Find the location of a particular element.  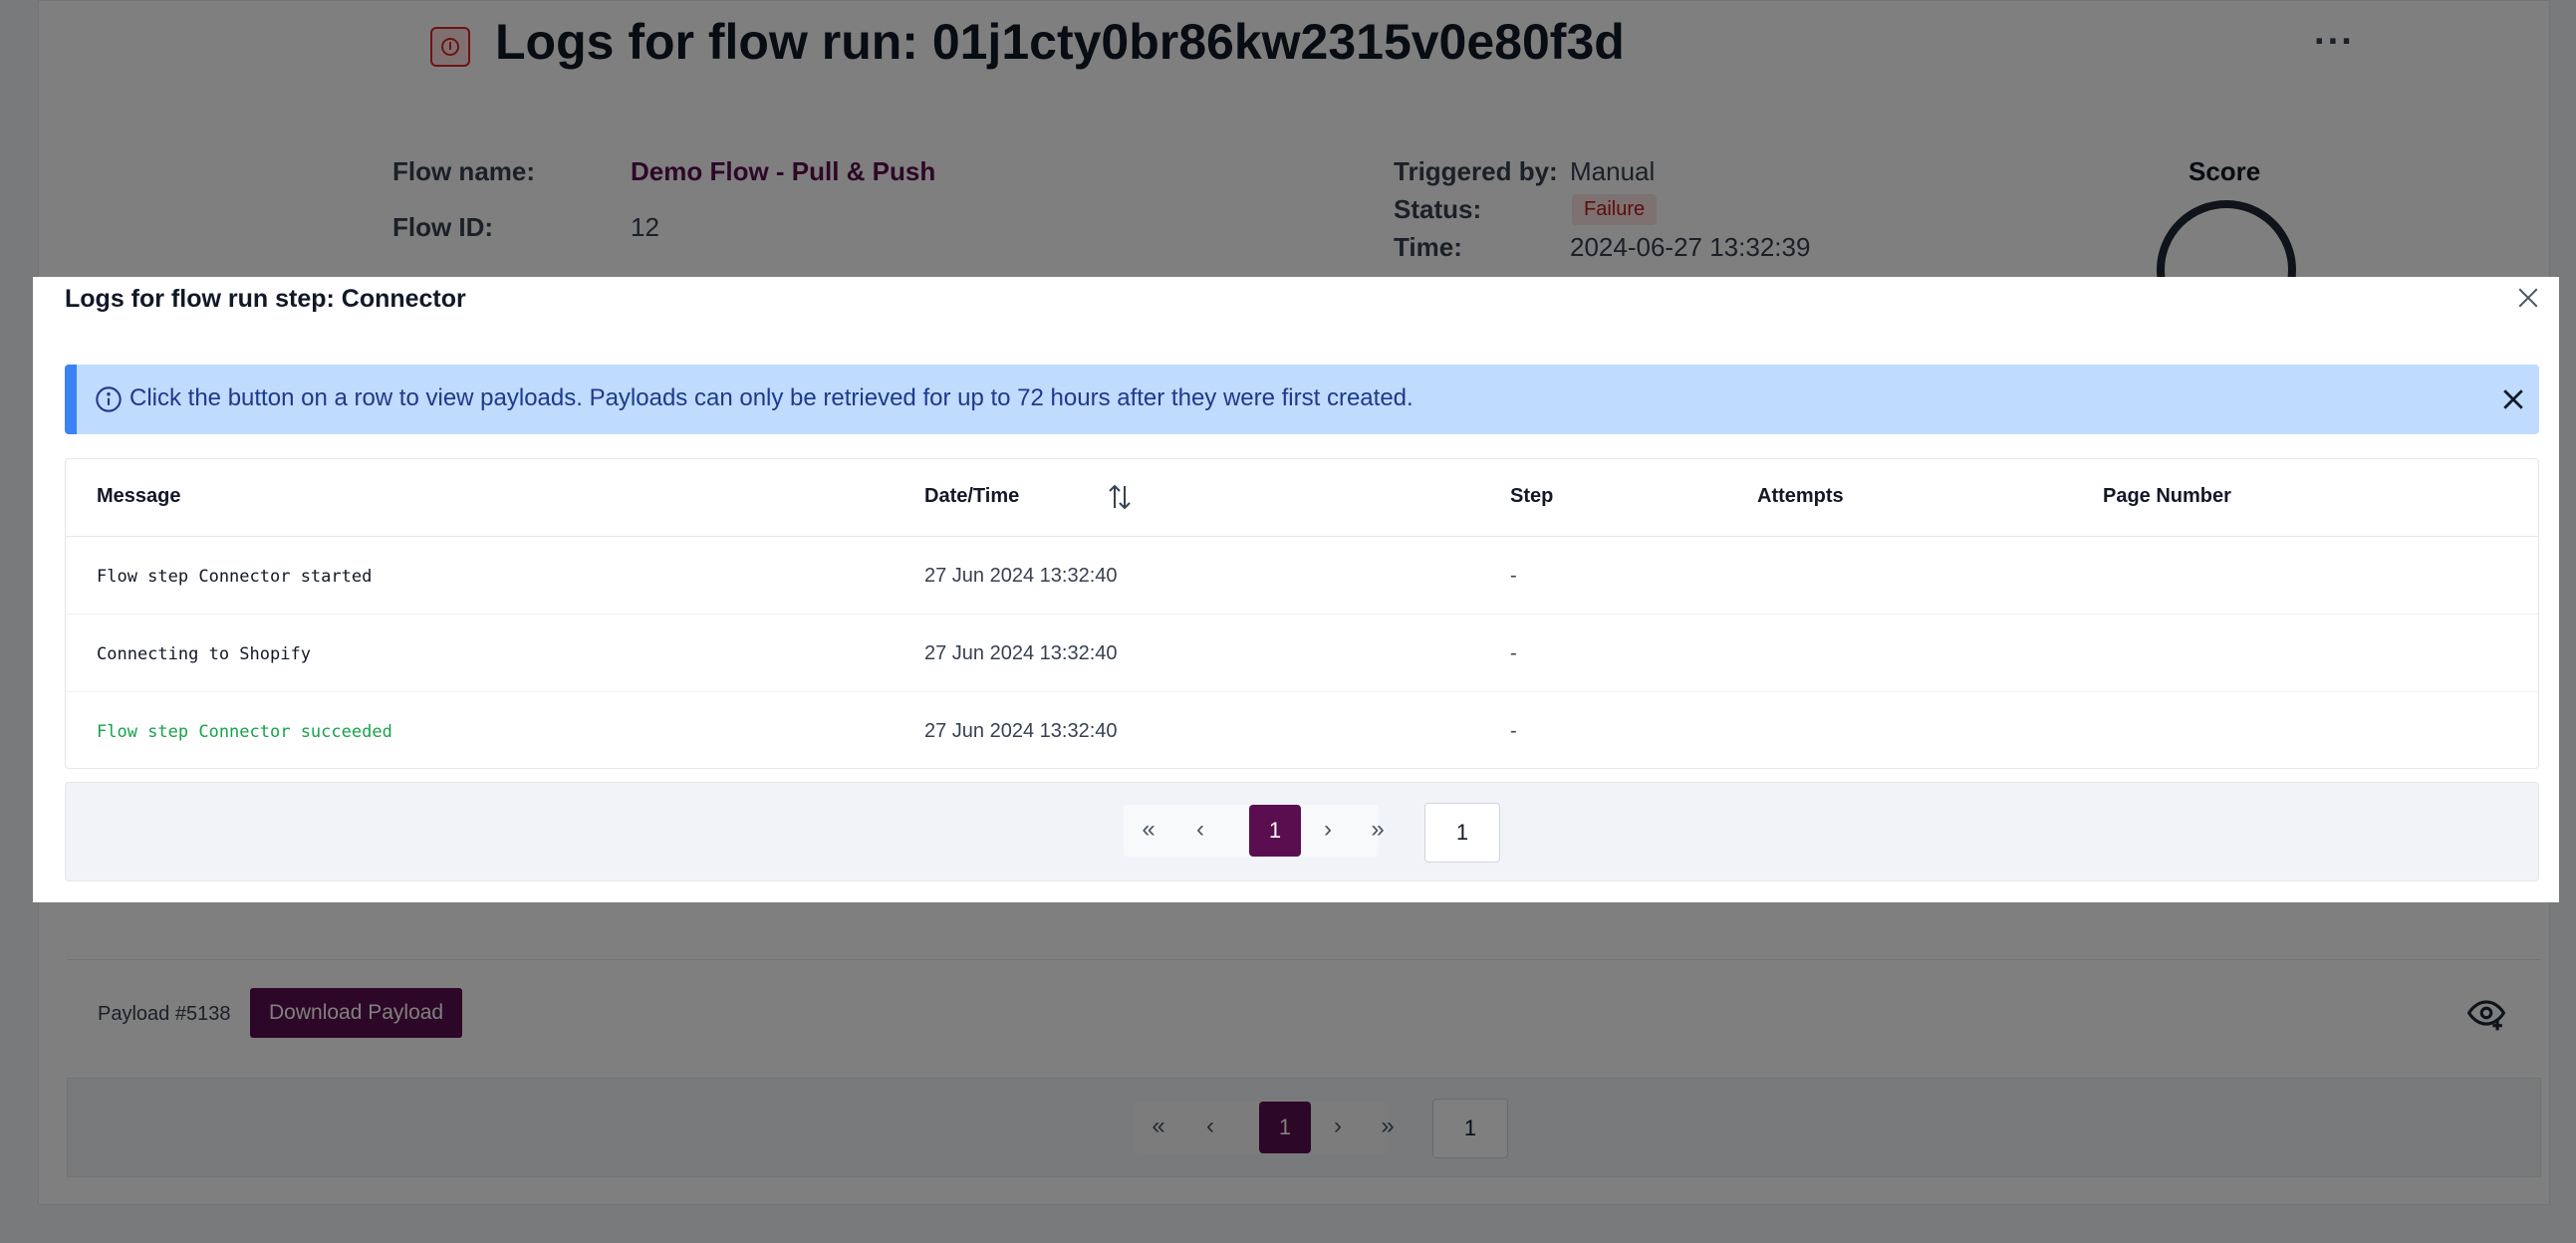

pagination-buttons: « ‹ 1 › » is located at coordinates (1254, 831).